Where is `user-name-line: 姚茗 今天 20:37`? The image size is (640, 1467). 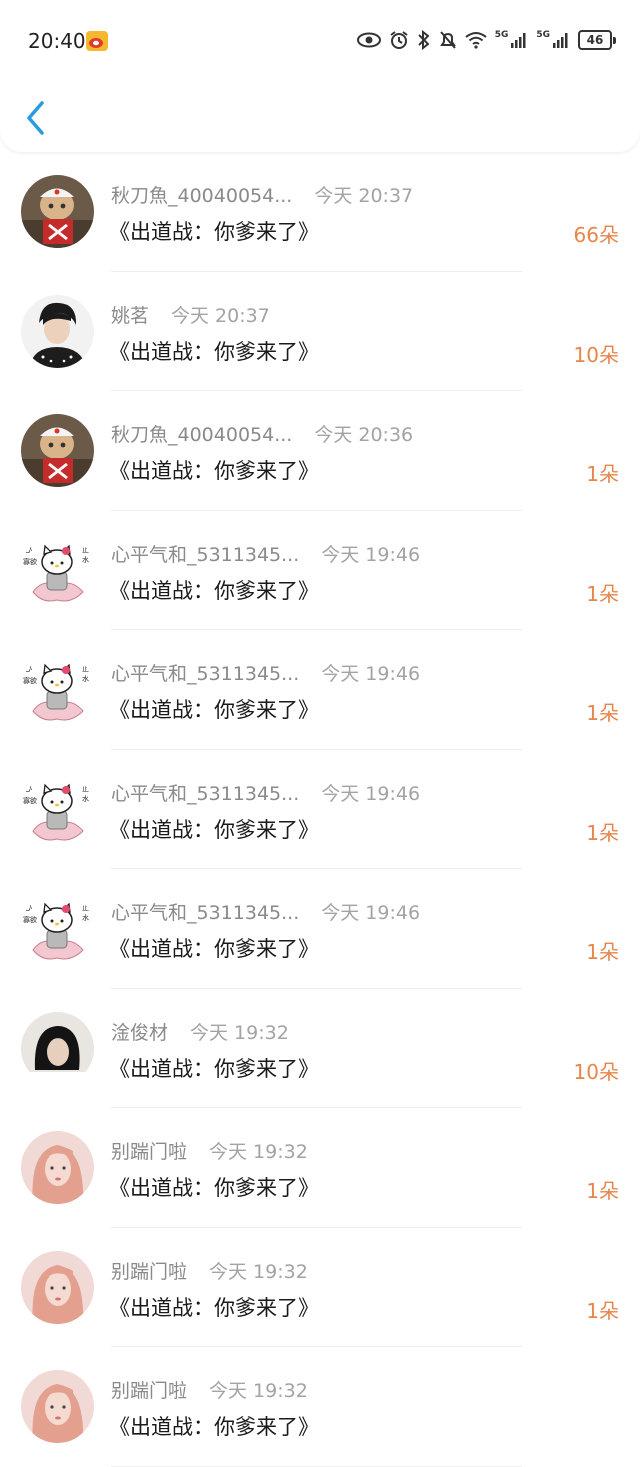 user-name-line: 姚茗 今天 20:37 is located at coordinates (190, 314).